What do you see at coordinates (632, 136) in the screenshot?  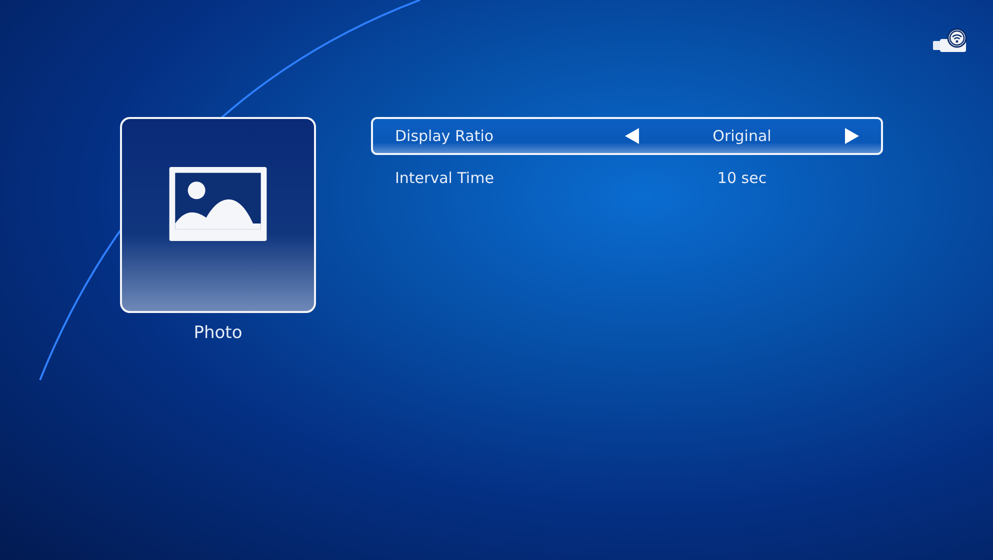 I see `left-arrow-icon` at bounding box center [632, 136].